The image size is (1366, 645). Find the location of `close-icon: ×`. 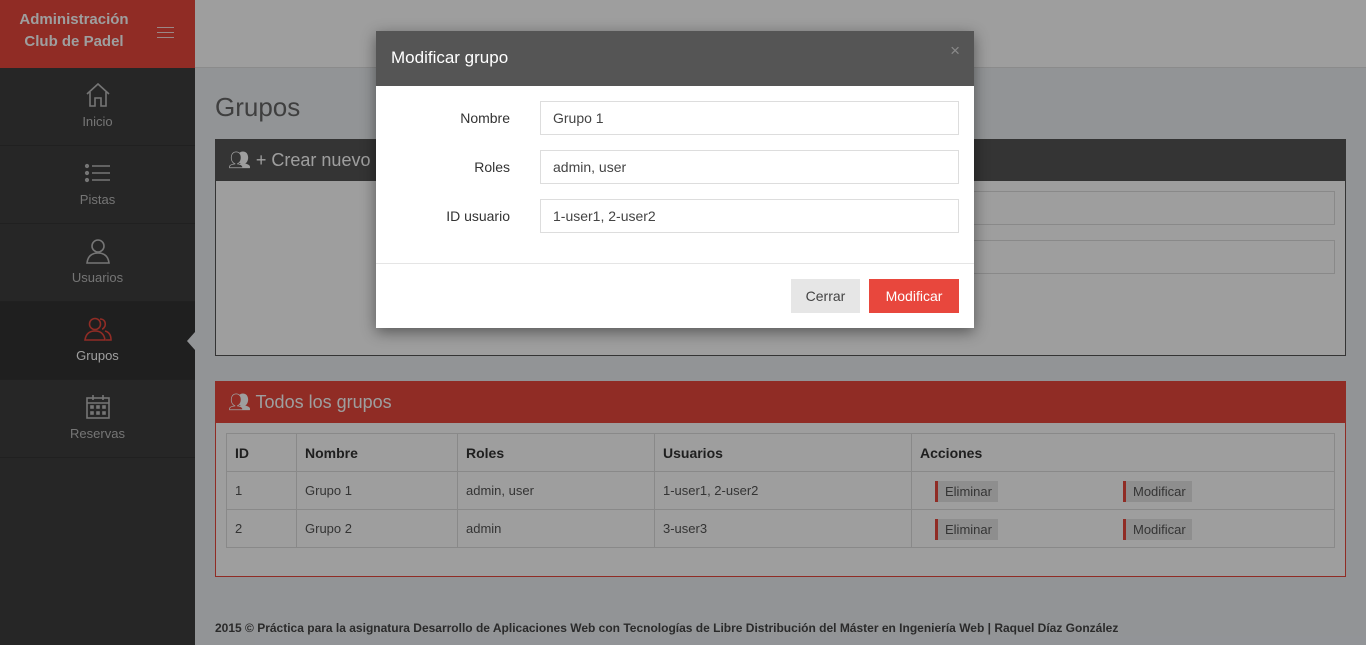

close-icon: × is located at coordinates (955, 51).